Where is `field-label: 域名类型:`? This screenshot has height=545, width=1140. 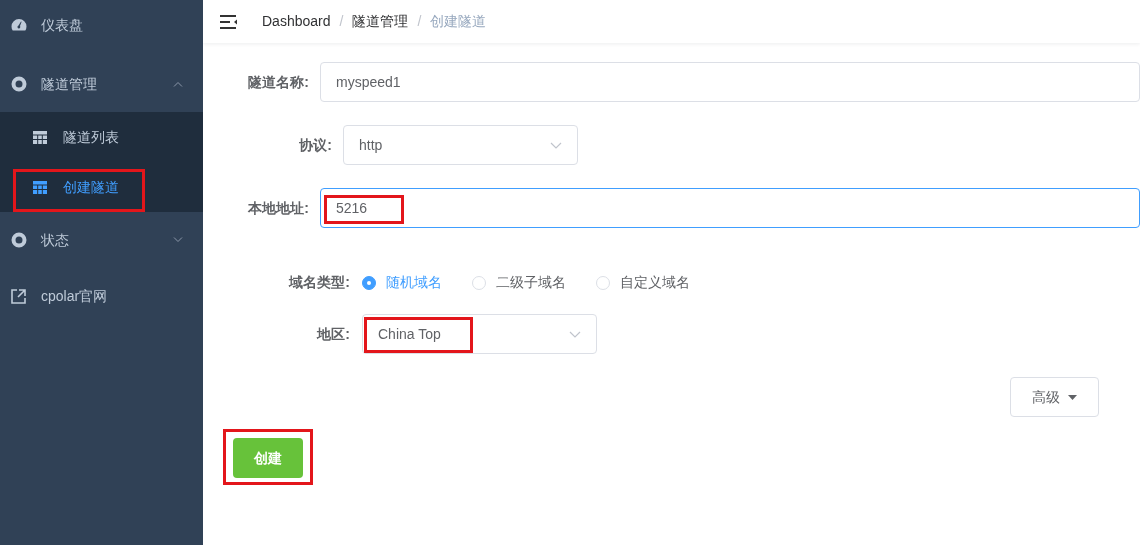
field-label: 域名类型: is located at coordinates (319, 282).